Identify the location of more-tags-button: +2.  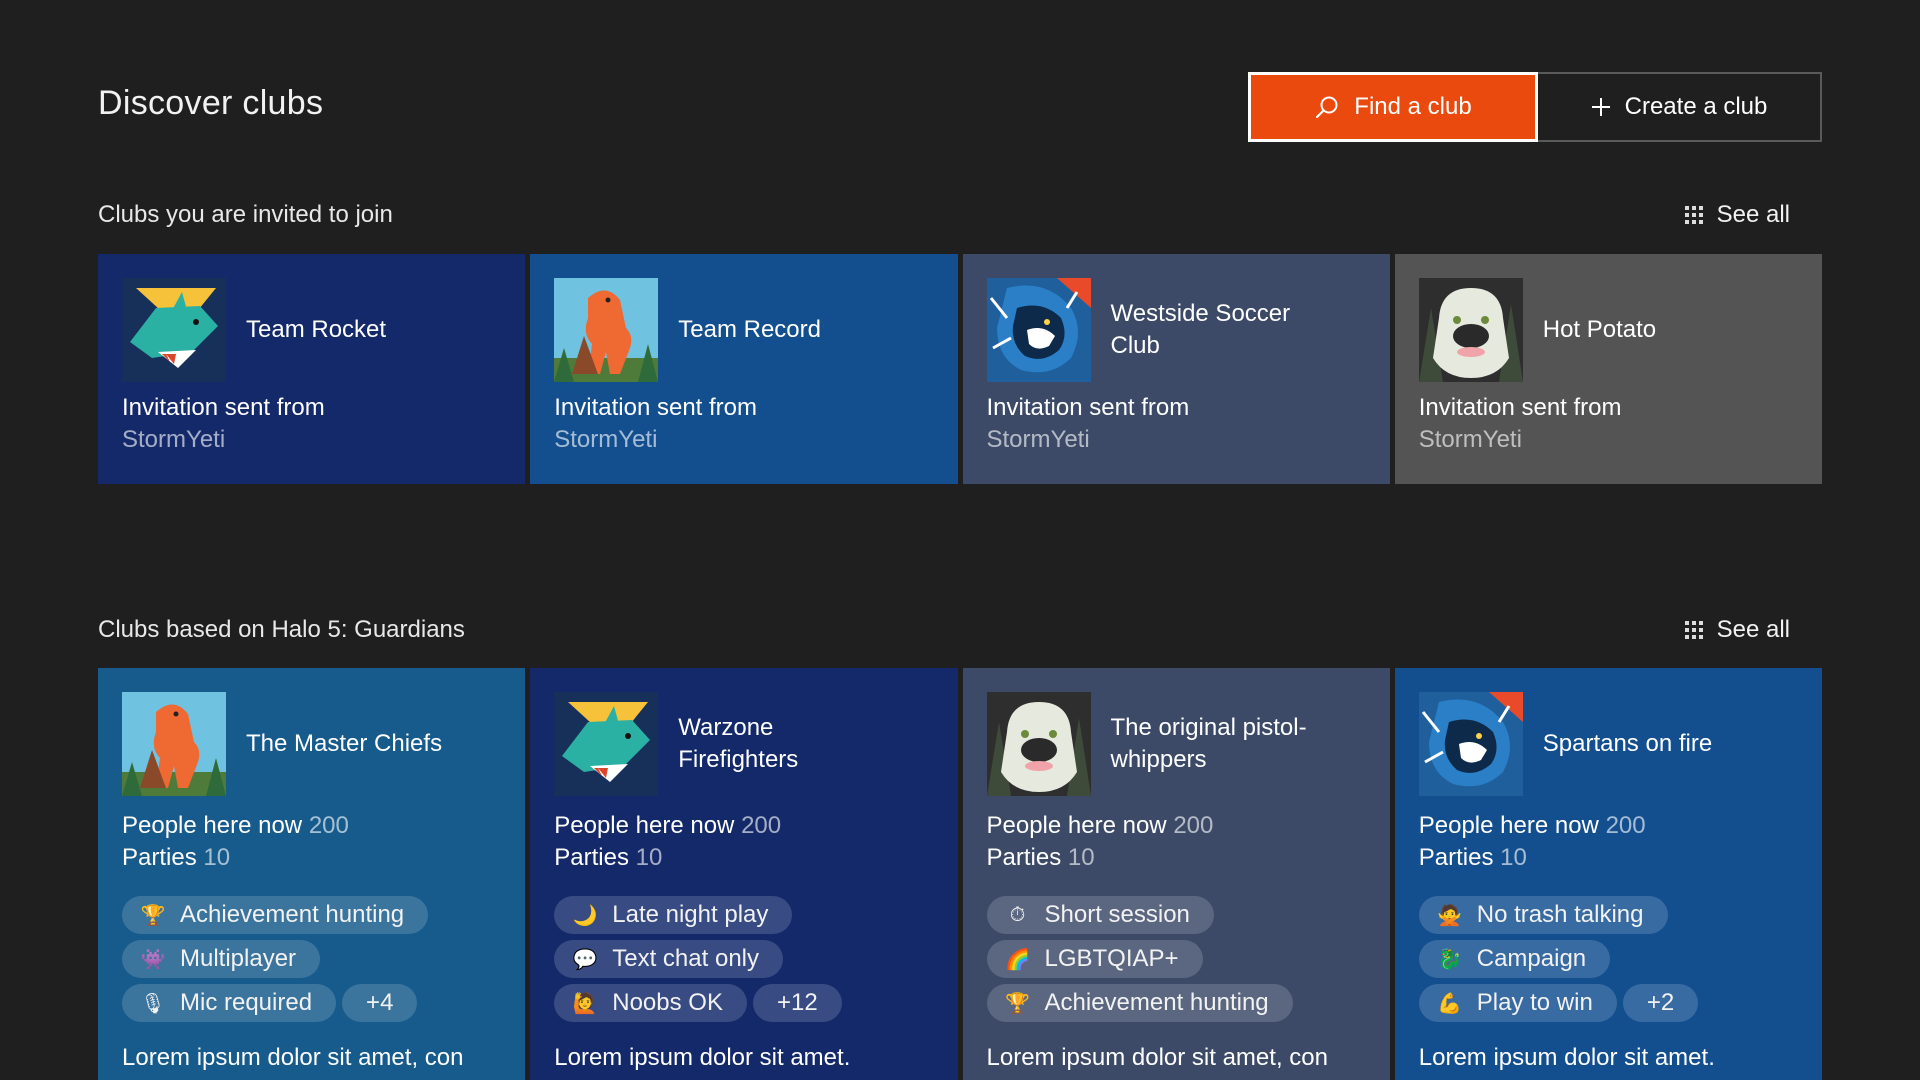
(1660, 1003).